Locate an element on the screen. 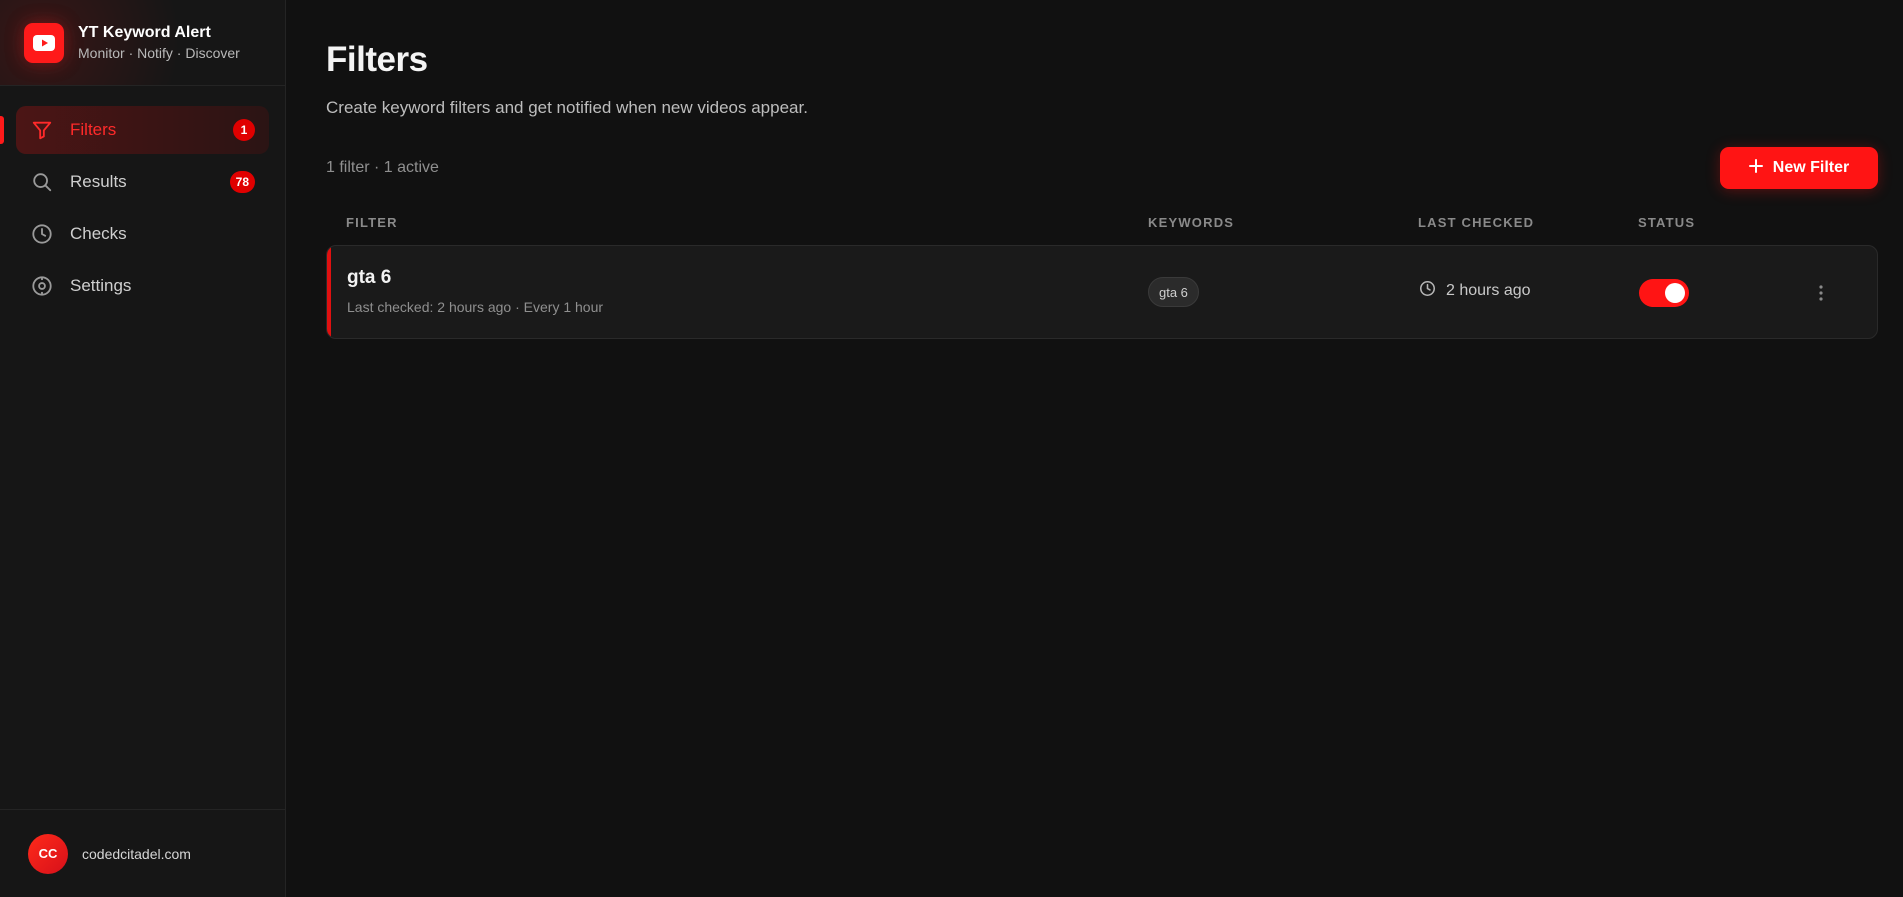 Image resolution: width=1903 pixels, height=897 pixels. toggle-knob is located at coordinates (1675, 293).